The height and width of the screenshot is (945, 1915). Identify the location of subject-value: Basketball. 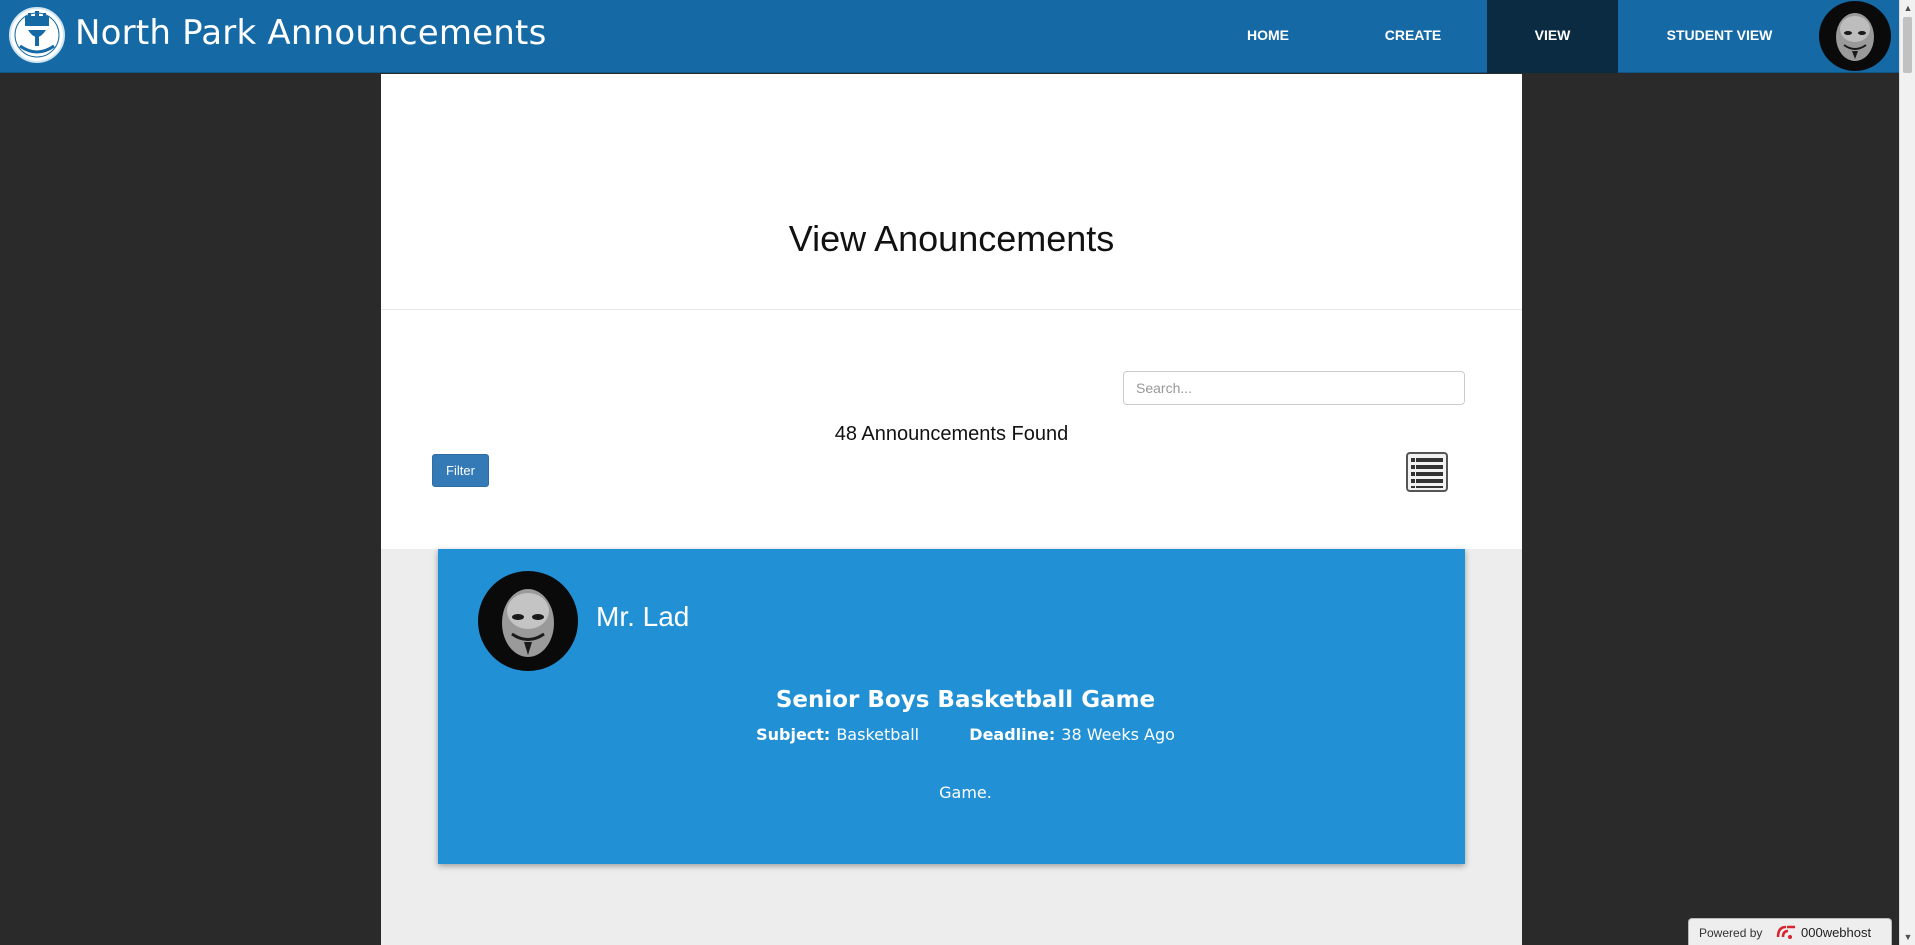
(878, 734).